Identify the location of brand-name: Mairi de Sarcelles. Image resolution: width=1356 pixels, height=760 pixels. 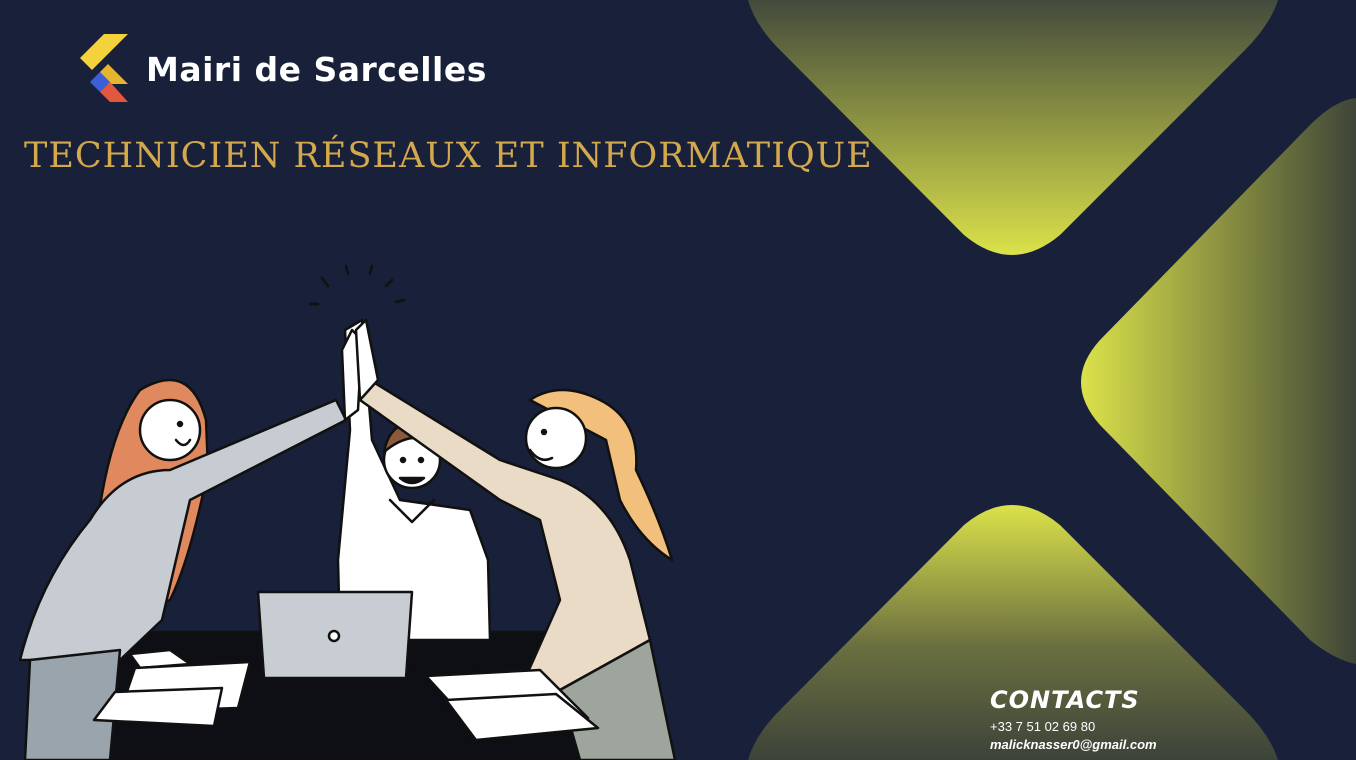
(316, 69).